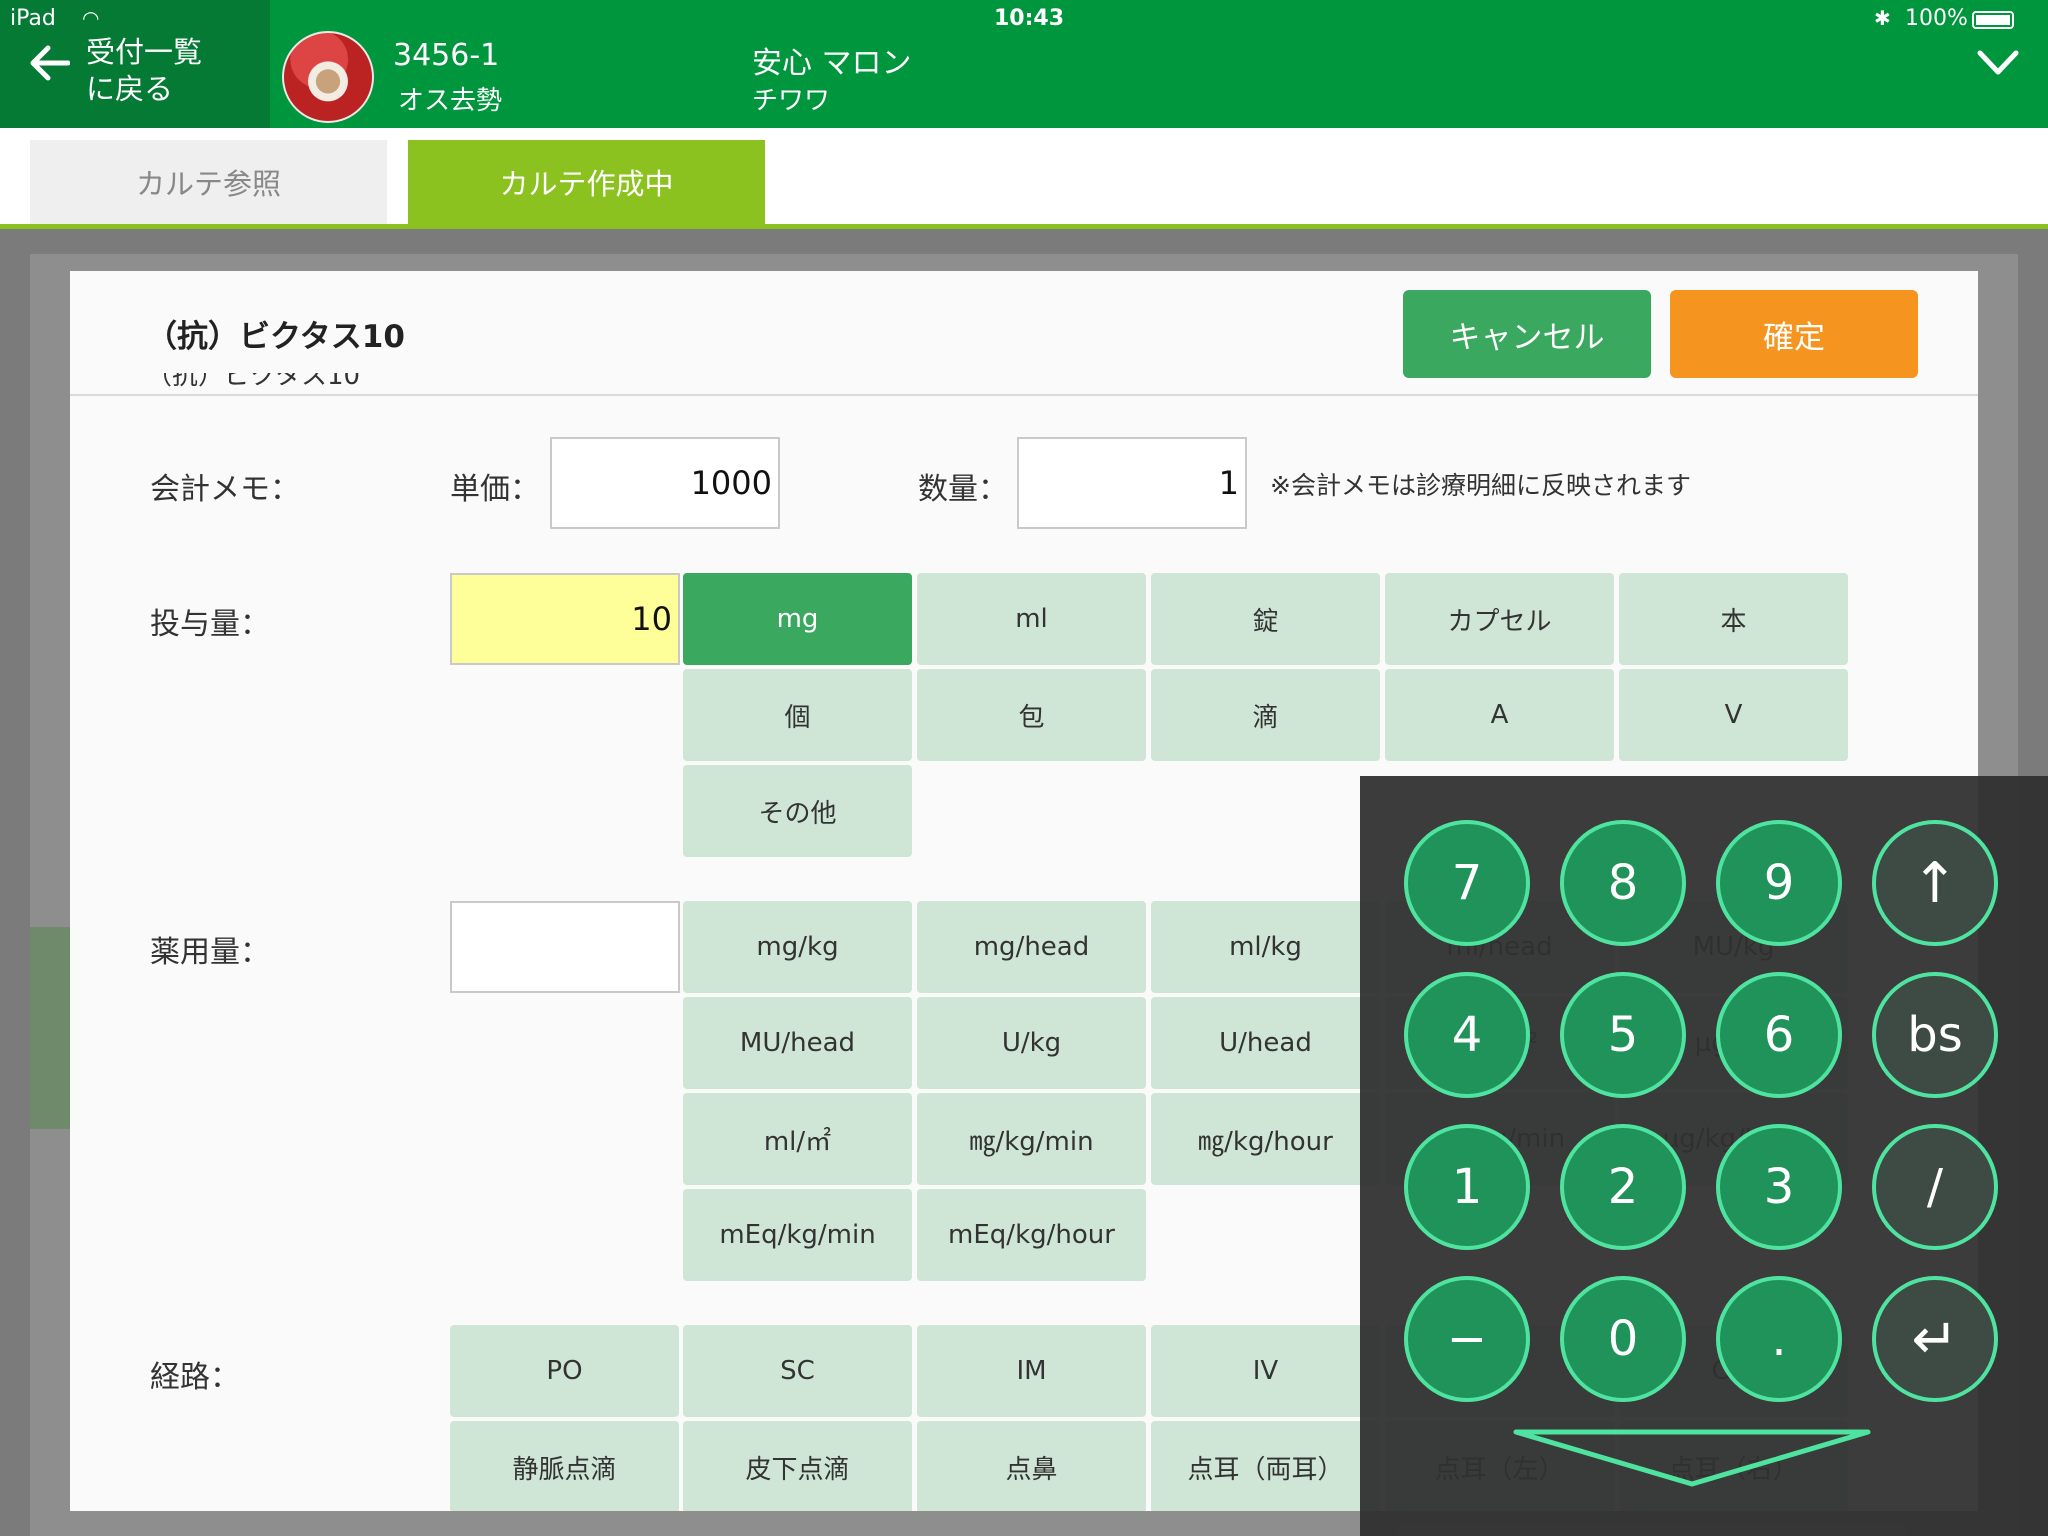 Image resolution: width=2048 pixels, height=1536 pixels. What do you see at coordinates (1733, 715) in the screenshot?
I see `dose-unit-option-9: V` at bounding box center [1733, 715].